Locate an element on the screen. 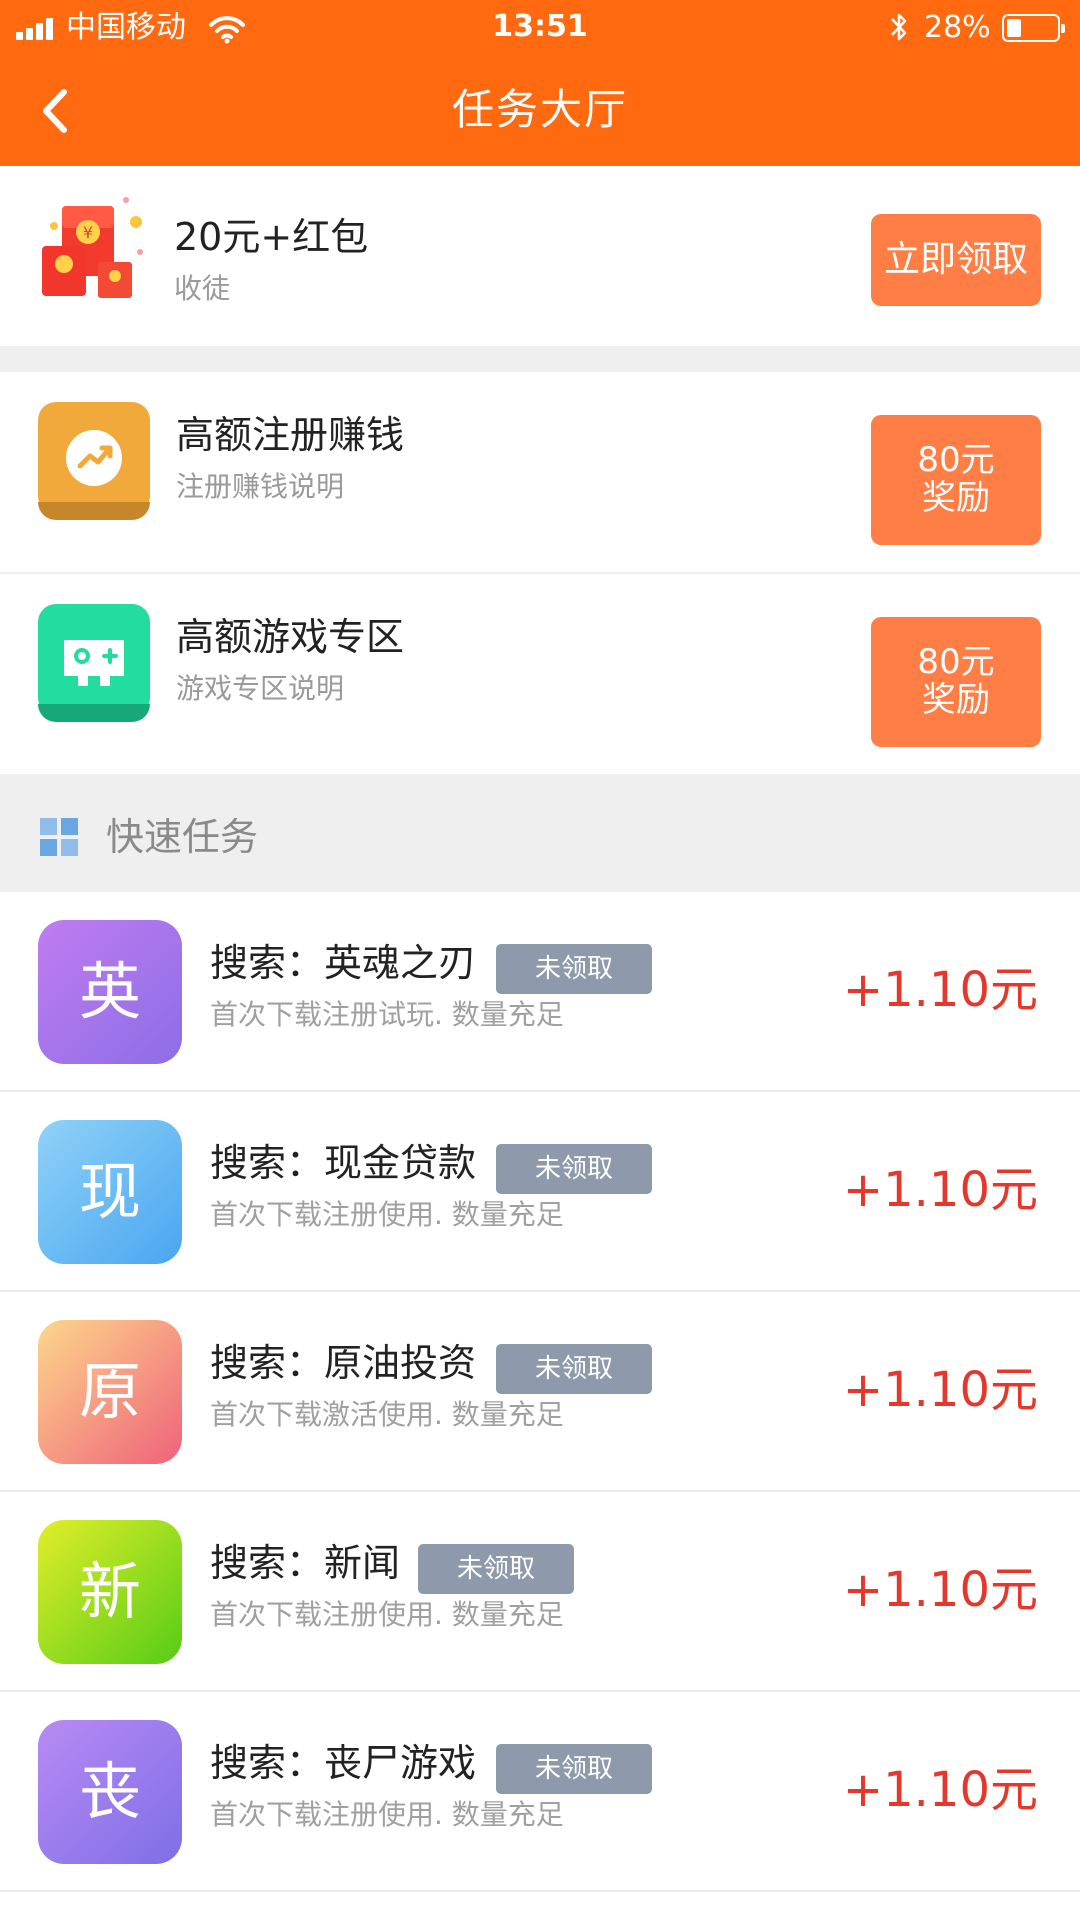 This screenshot has height=1920, width=1080. task-name: 搜索：现金贷款 is located at coordinates (343, 1163).